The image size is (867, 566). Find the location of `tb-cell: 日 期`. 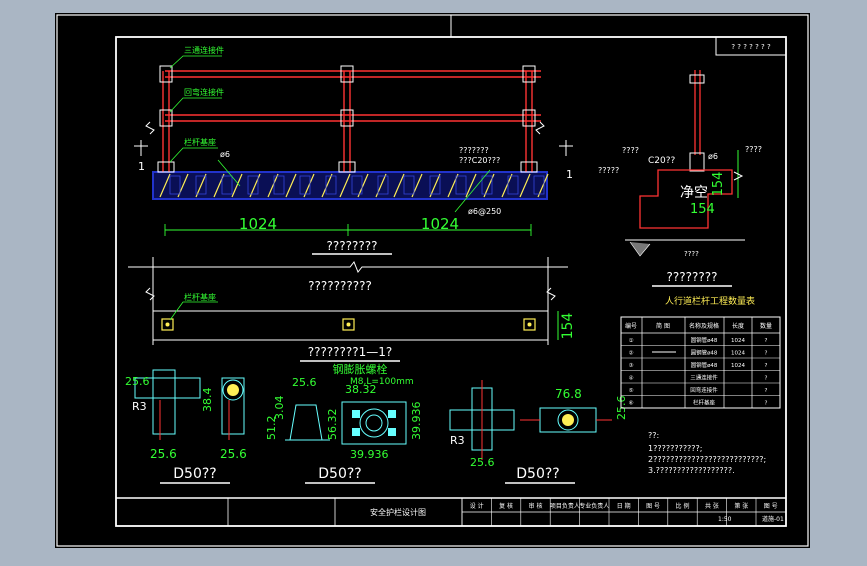

tb-cell: 日 期 is located at coordinates (624, 506).